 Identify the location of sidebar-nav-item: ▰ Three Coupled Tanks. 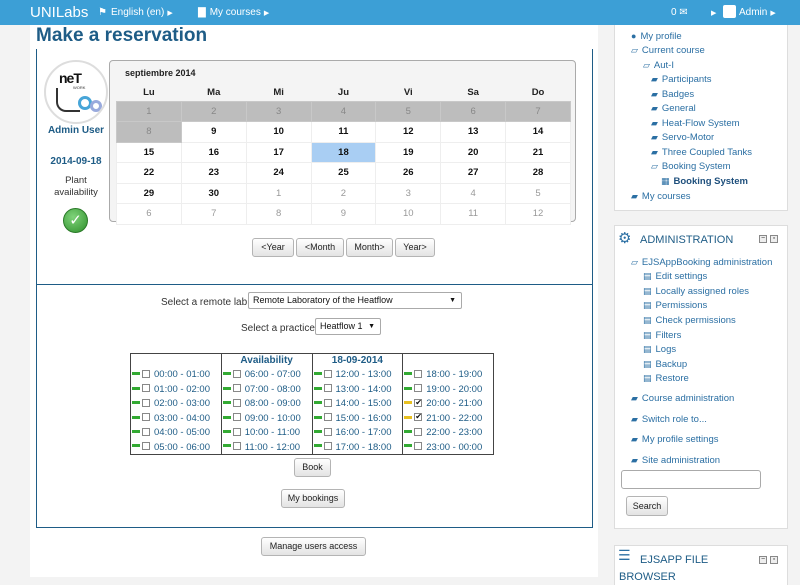
(701, 152).